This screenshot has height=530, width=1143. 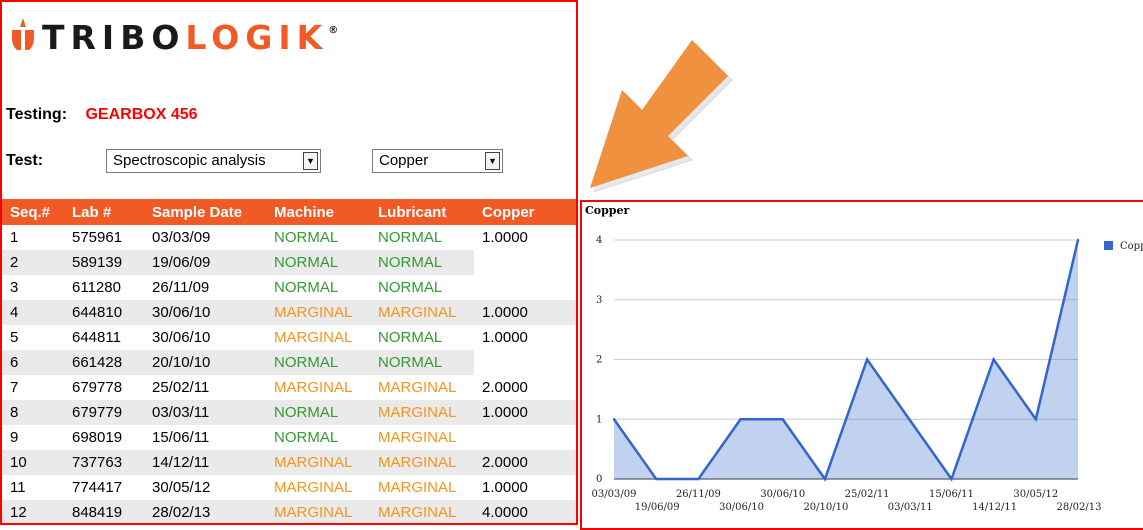 What do you see at coordinates (614, 494) in the screenshot?
I see `x-tick-label: 03/03/09` at bounding box center [614, 494].